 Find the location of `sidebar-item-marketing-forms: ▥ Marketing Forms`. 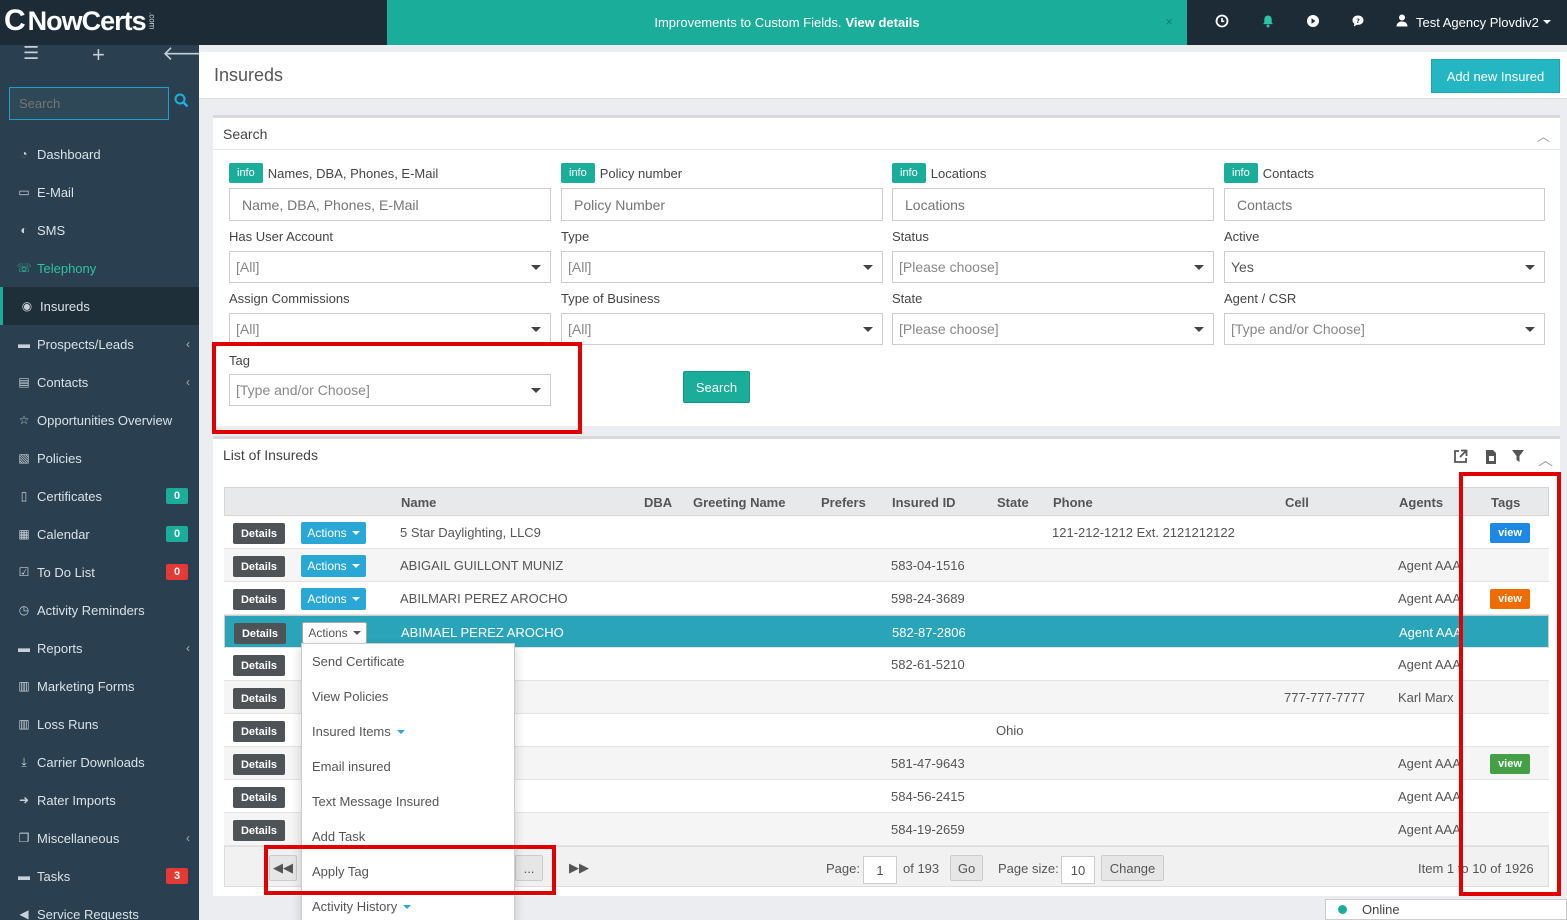

sidebar-item-marketing-forms: ▥ Marketing Forms is located at coordinates (99, 686).